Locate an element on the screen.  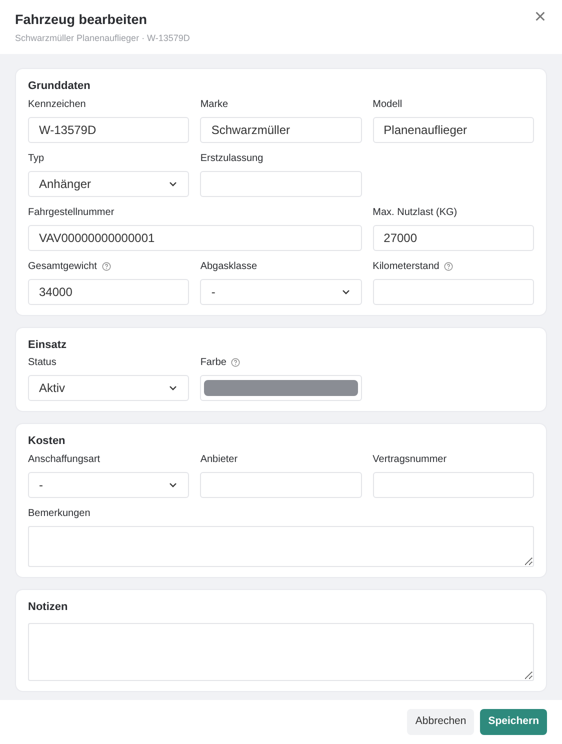
input-field: VAV00000000000001 is located at coordinates (195, 237).